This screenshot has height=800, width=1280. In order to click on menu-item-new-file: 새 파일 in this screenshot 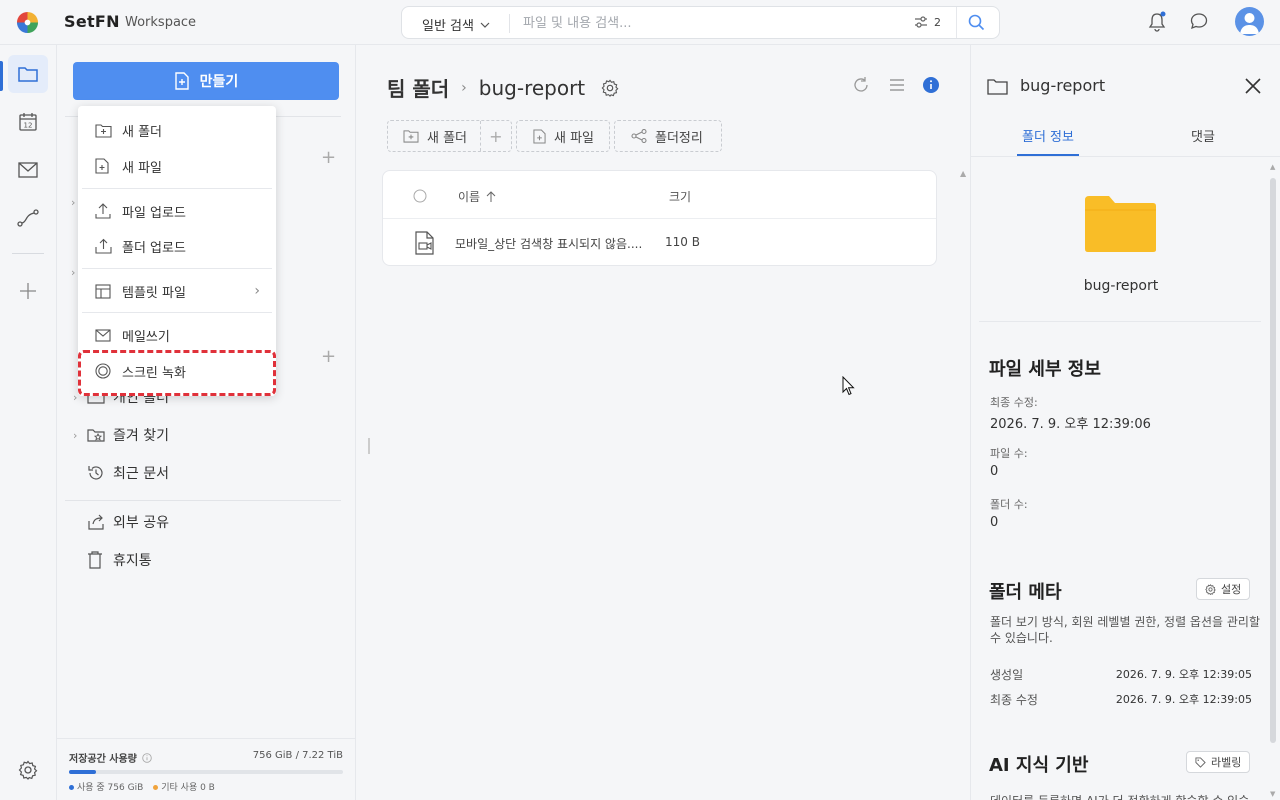, I will do `click(177, 166)`.